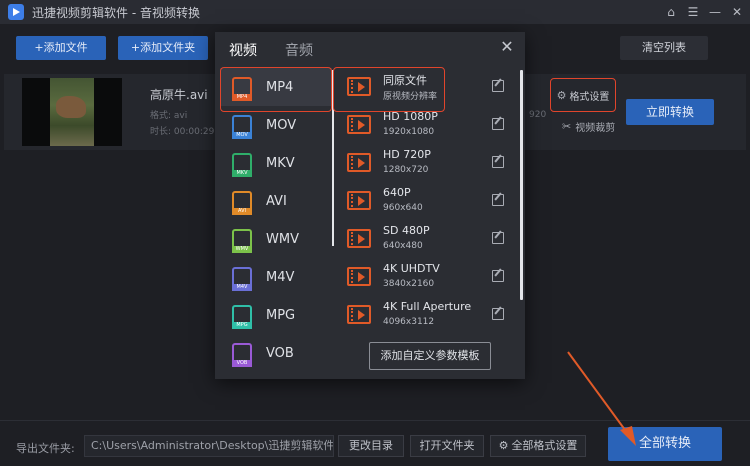 This screenshot has height=466, width=750. Describe the element at coordinates (715, 12) in the screenshot. I see `minimize-icon: —` at that location.